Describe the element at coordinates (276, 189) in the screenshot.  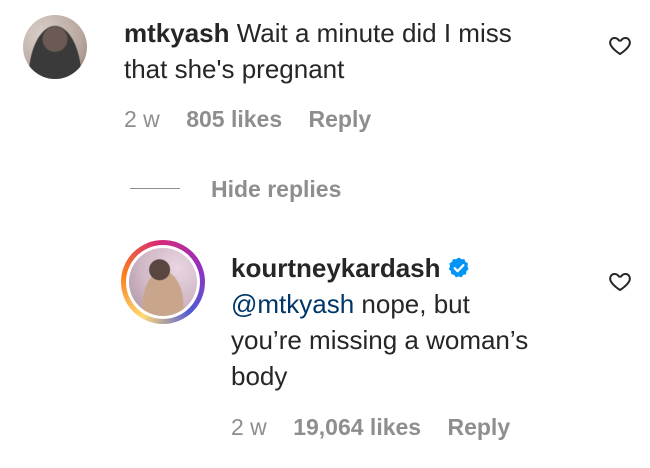
I see `hide-replies-button: Hide replies` at that location.